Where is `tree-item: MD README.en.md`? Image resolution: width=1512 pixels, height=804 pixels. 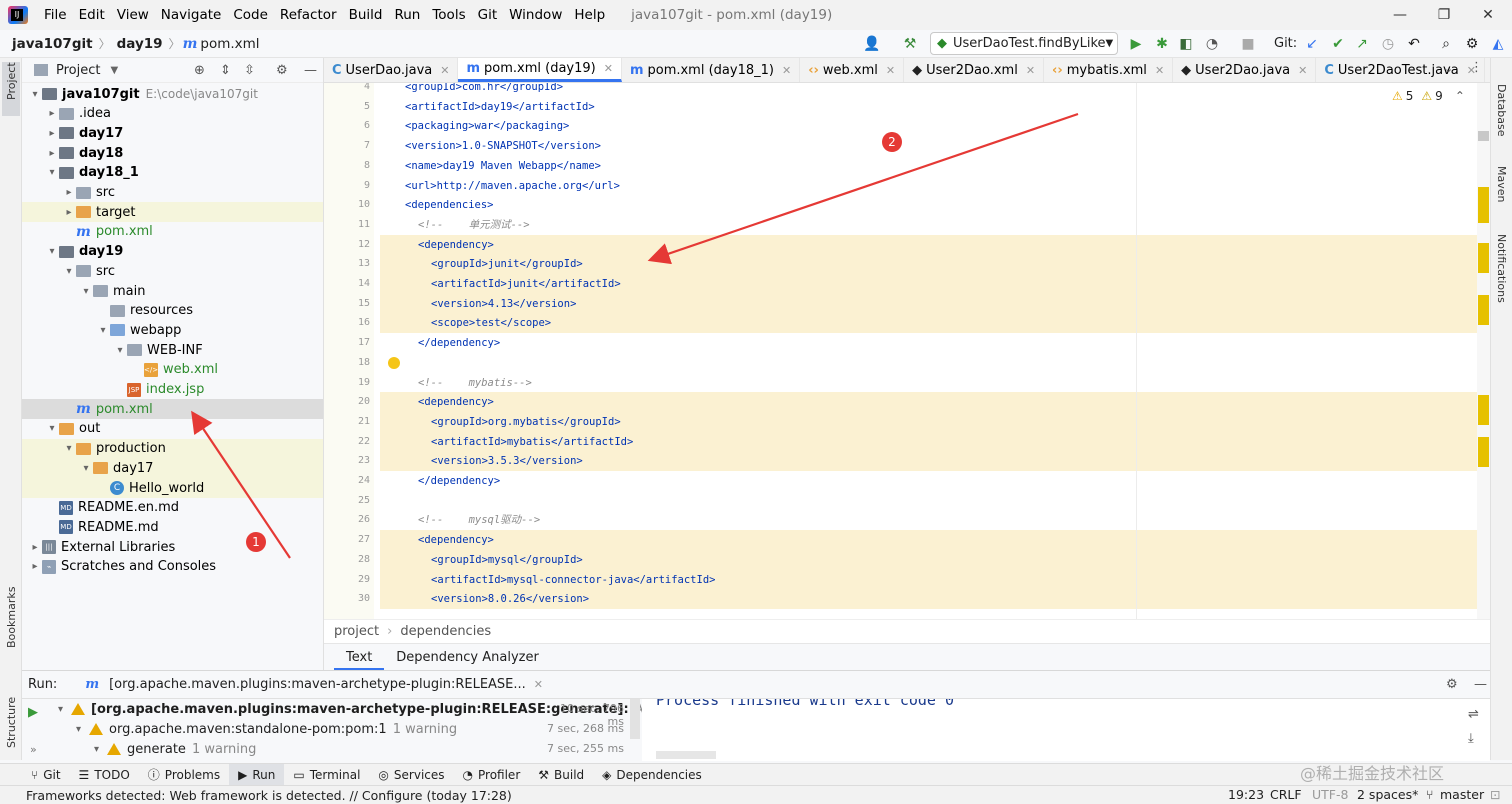
tree-item: MD README.en.md is located at coordinates (172, 508).